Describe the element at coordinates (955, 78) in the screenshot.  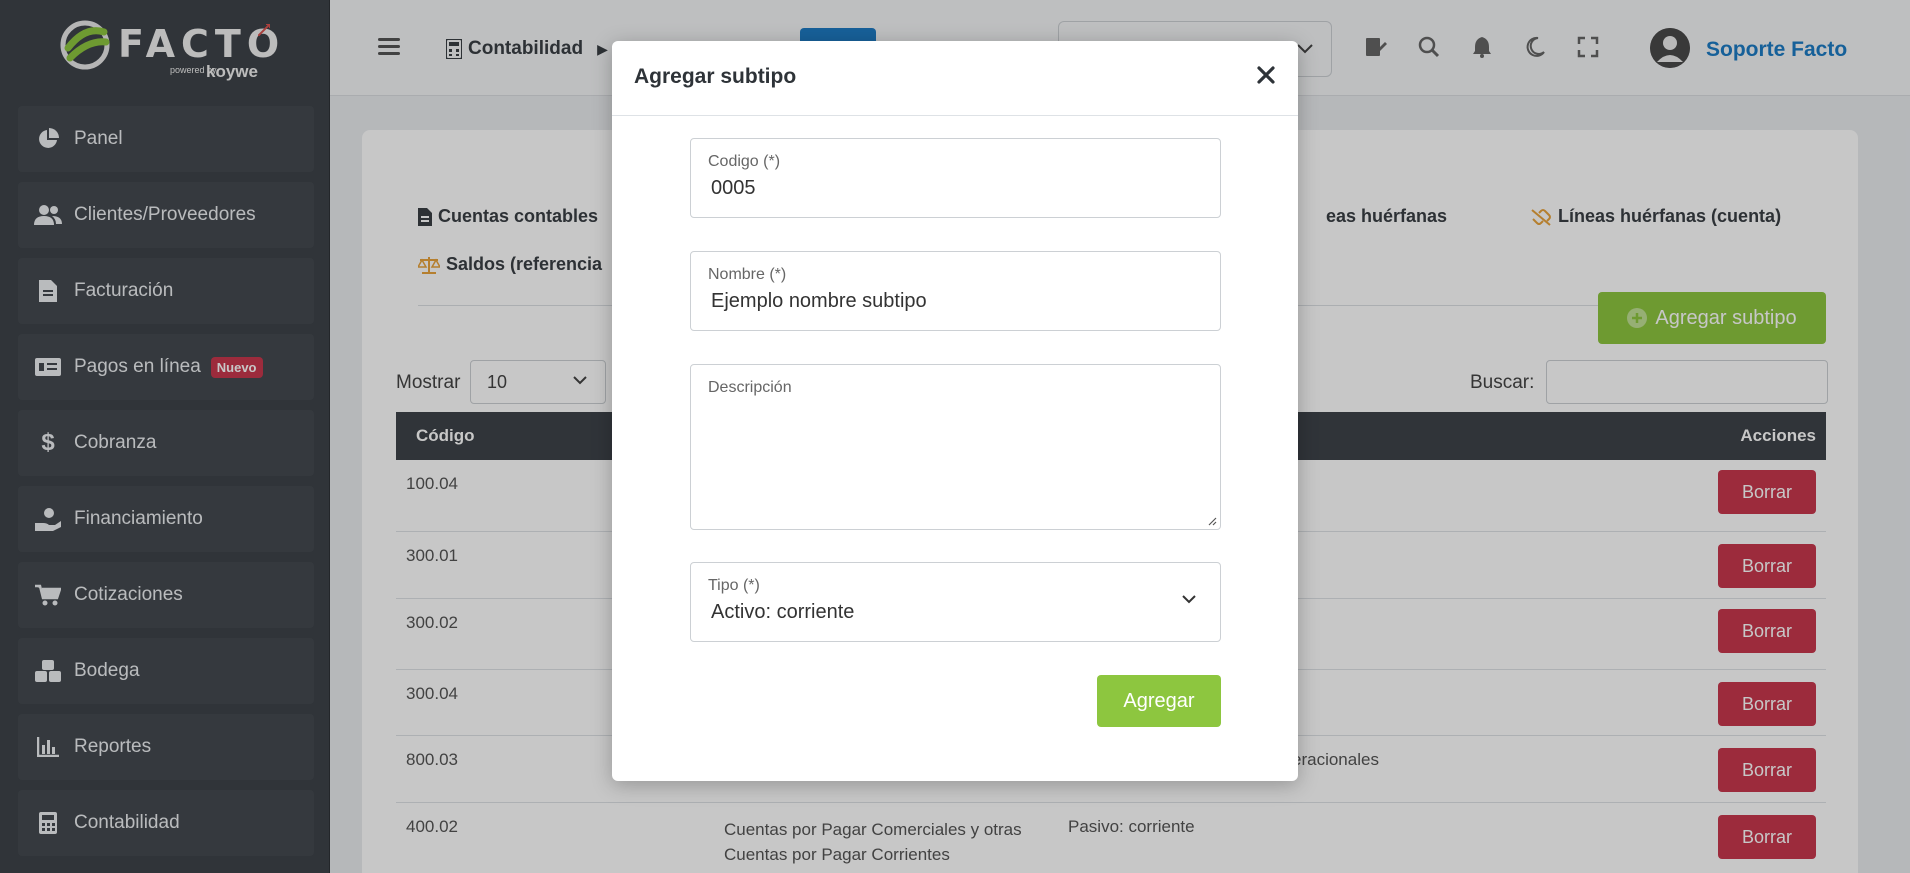
I see `modal-header: Agregar subtipo` at that location.